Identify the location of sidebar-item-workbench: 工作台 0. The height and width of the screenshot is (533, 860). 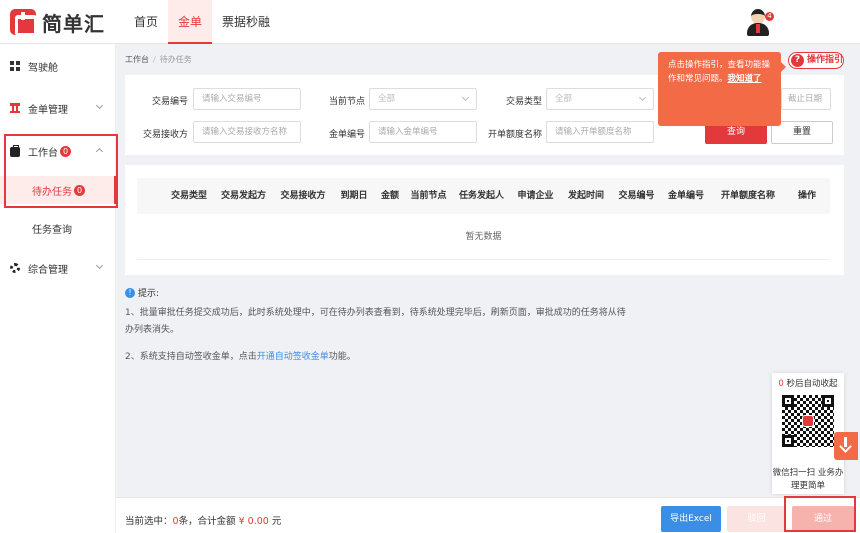
(58, 151).